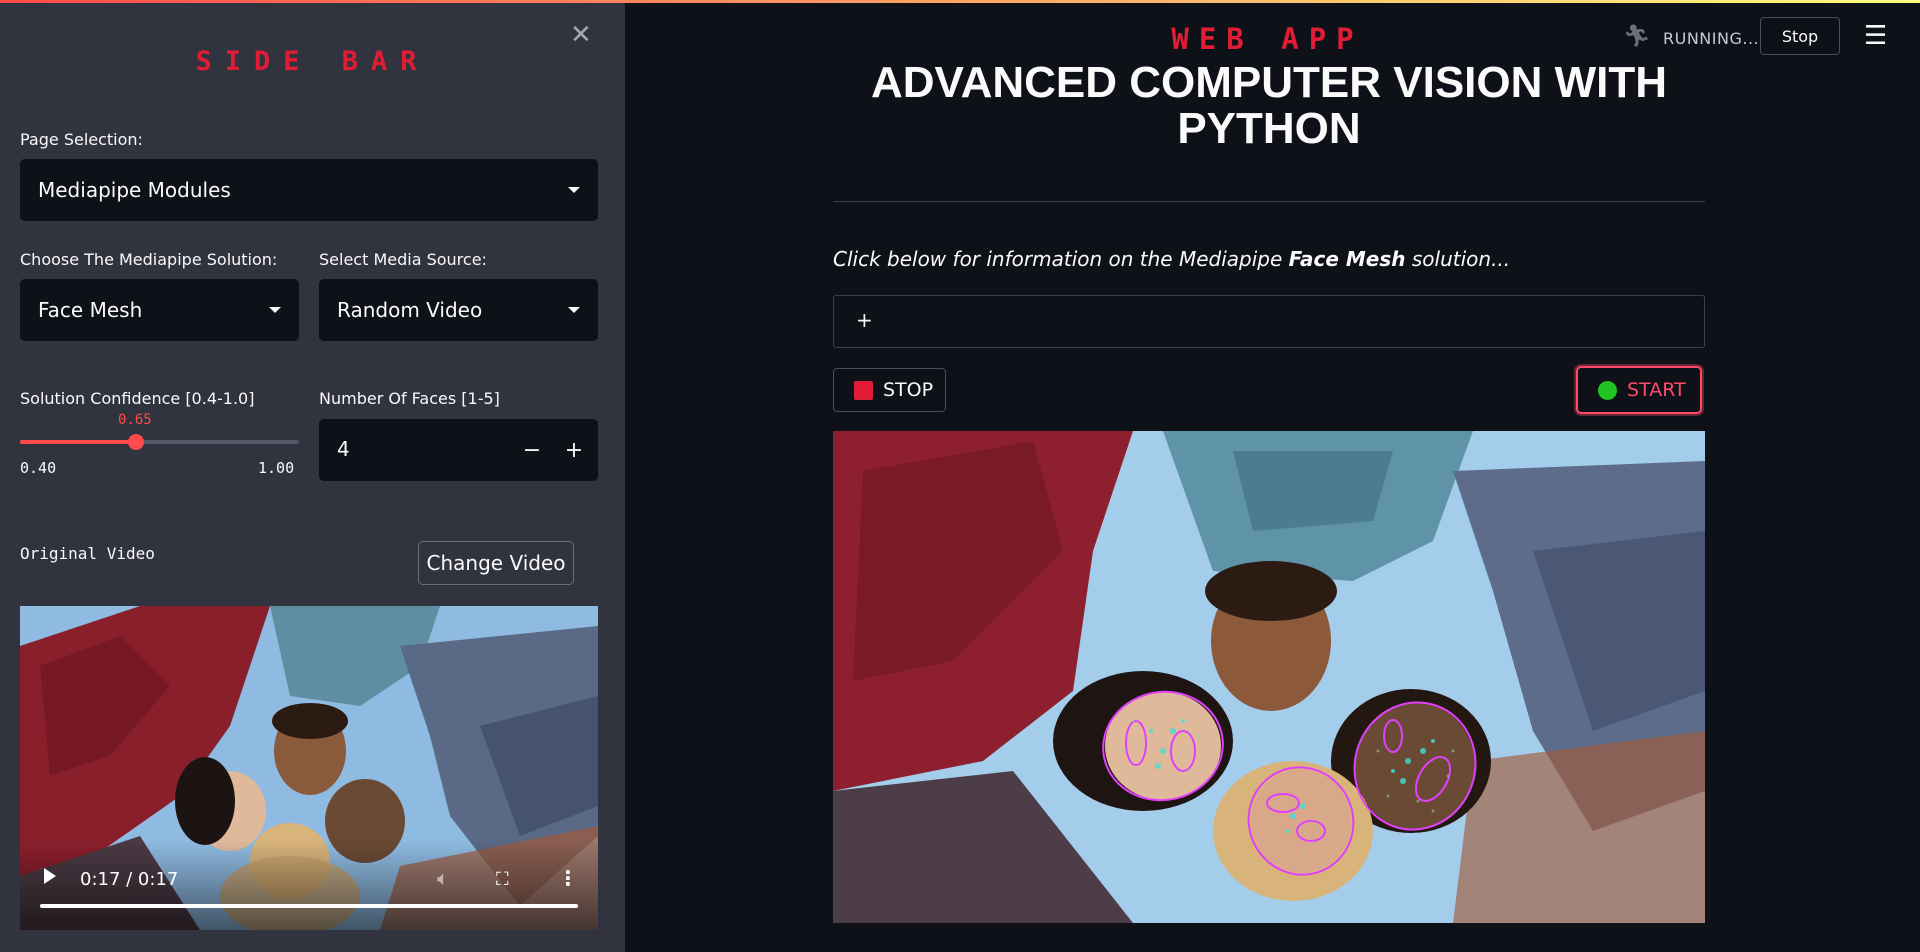 The height and width of the screenshot is (952, 1920). Describe the element at coordinates (1875, 36) in the screenshot. I see `hamburger-menu-icon: ☰` at that location.